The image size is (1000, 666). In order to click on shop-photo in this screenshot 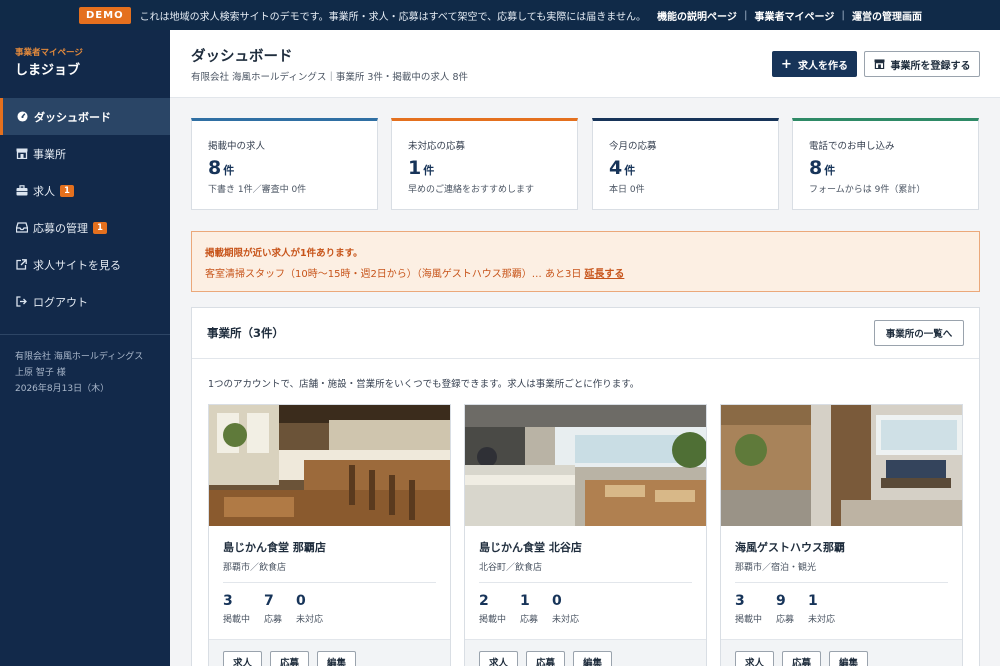, I will do `click(585, 465)`.